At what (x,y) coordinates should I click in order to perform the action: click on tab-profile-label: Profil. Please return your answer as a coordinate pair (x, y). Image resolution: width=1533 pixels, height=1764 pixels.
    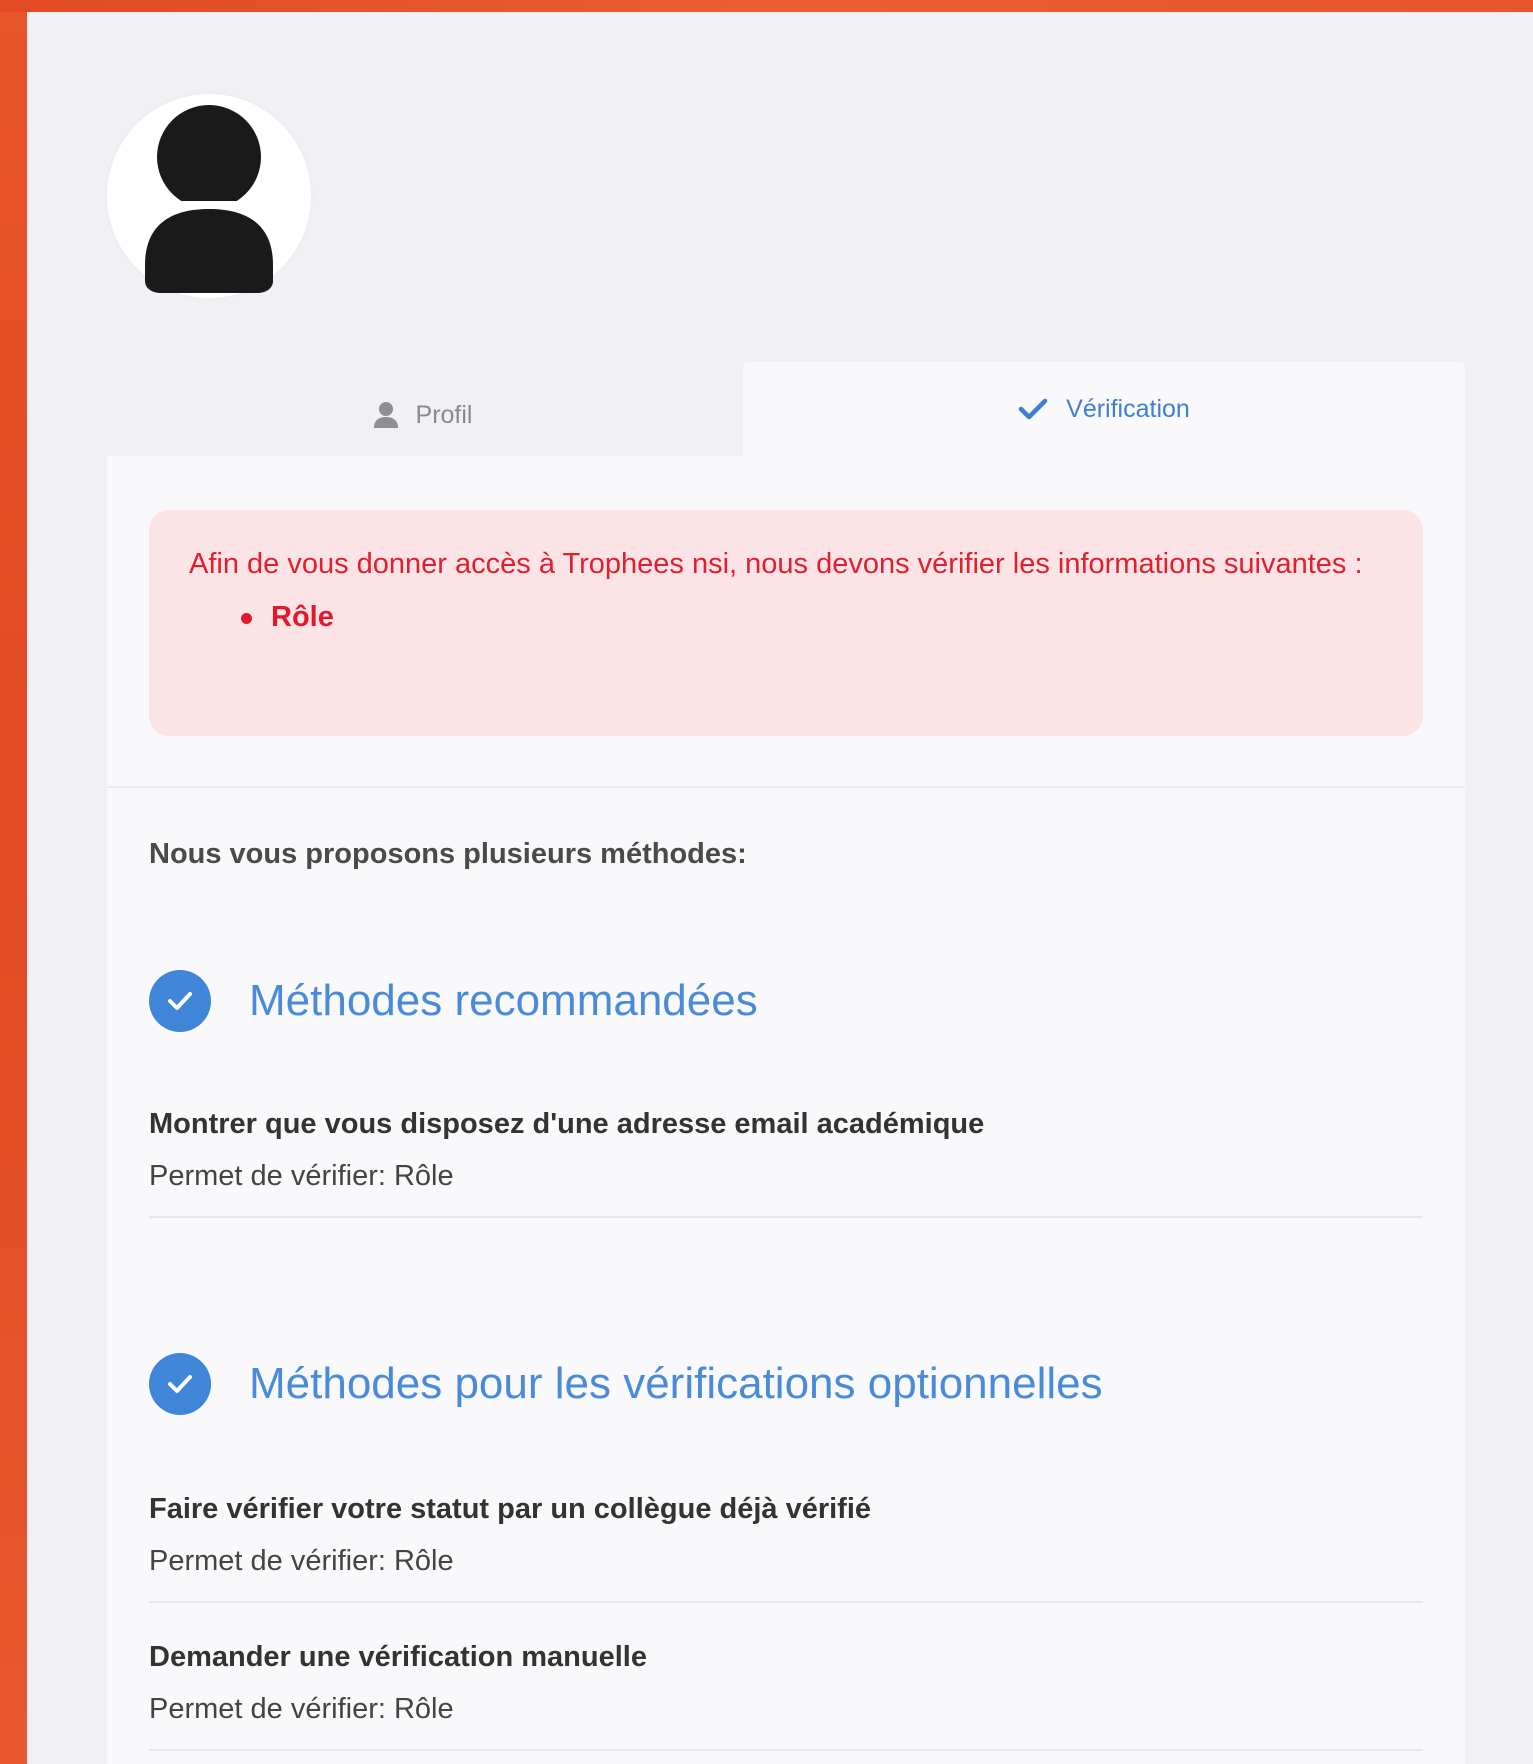
    Looking at the image, I should click on (444, 414).